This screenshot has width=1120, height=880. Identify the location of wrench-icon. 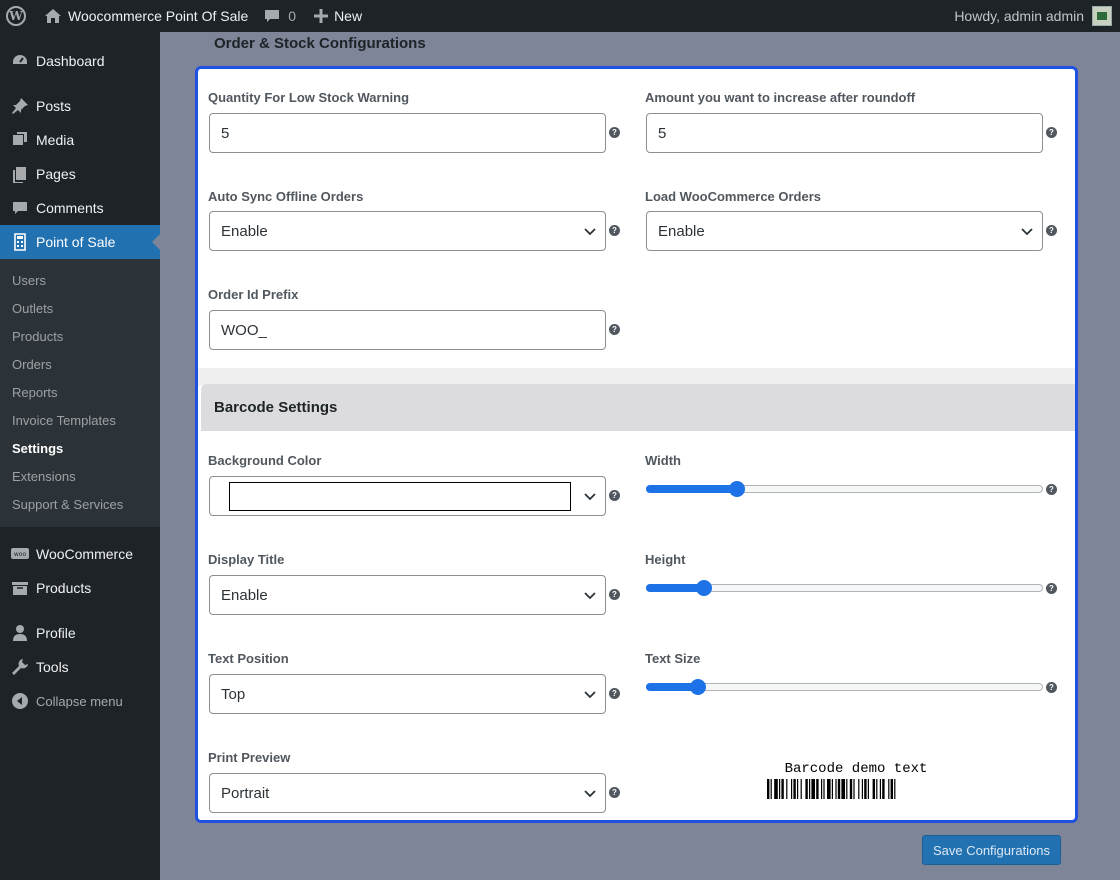
(20, 667).